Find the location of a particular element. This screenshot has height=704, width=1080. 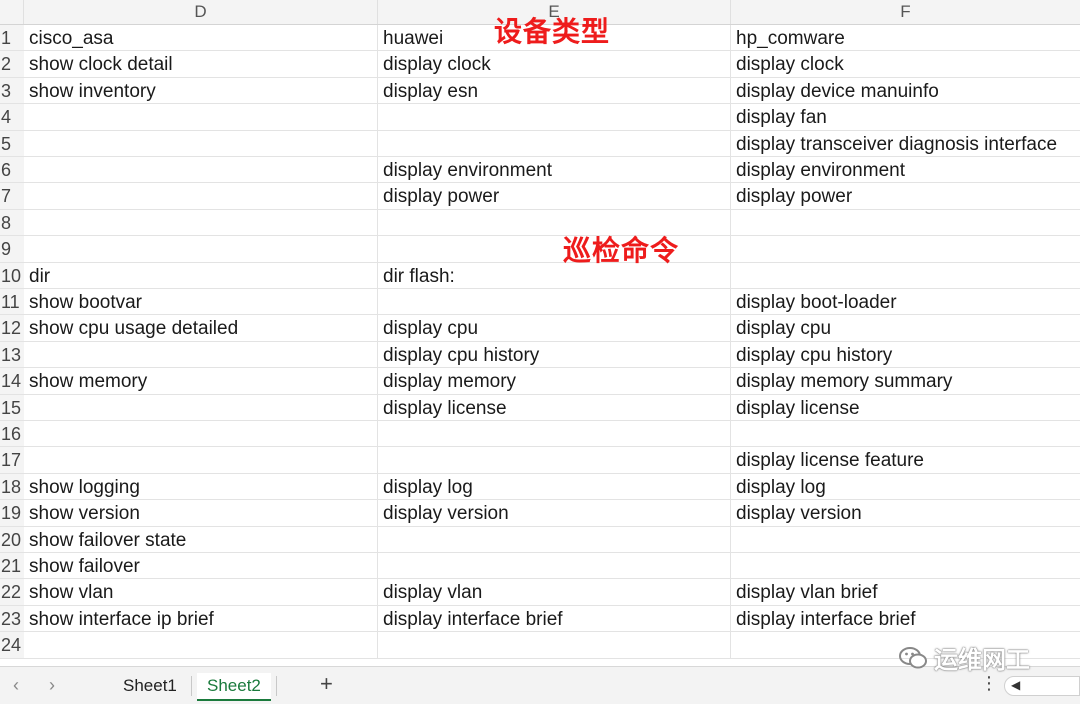

row-number: 11 is located at coordinates (12, 302).